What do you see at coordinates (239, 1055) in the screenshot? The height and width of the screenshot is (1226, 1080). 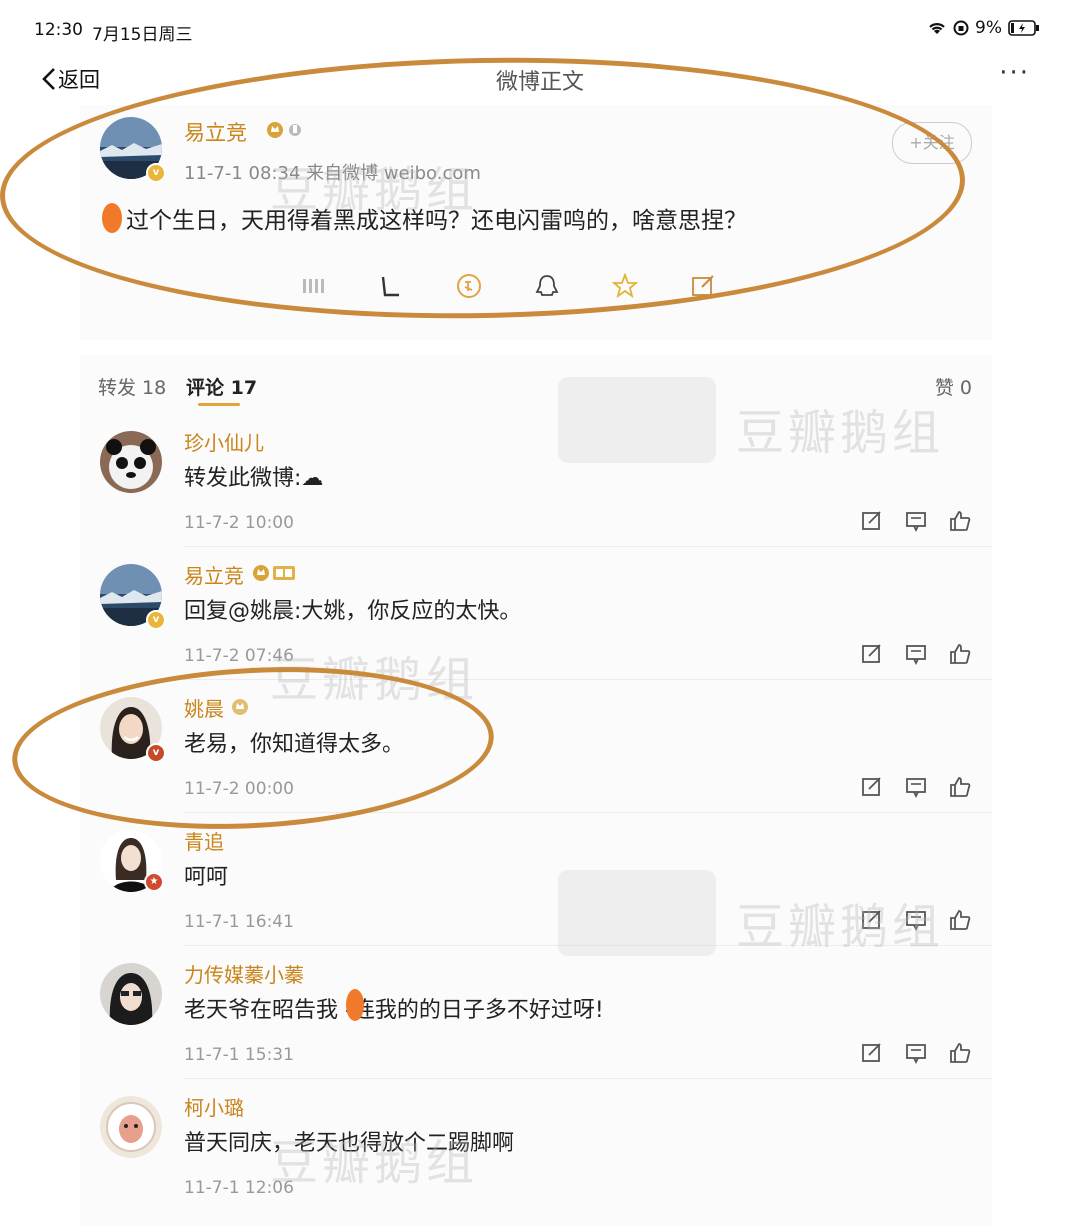 I see `comment-time: 11-7-1 15:31` at bounding box center [239, 1055].